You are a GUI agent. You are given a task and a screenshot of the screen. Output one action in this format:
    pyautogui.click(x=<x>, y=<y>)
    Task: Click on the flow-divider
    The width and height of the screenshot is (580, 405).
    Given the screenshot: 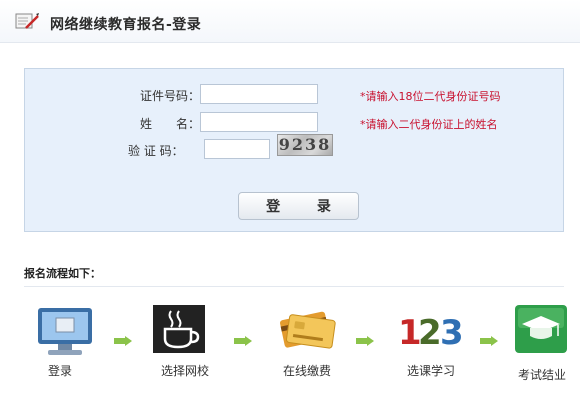 What is the action you would take?
    pyautogui.click(x=294, y=286)
    